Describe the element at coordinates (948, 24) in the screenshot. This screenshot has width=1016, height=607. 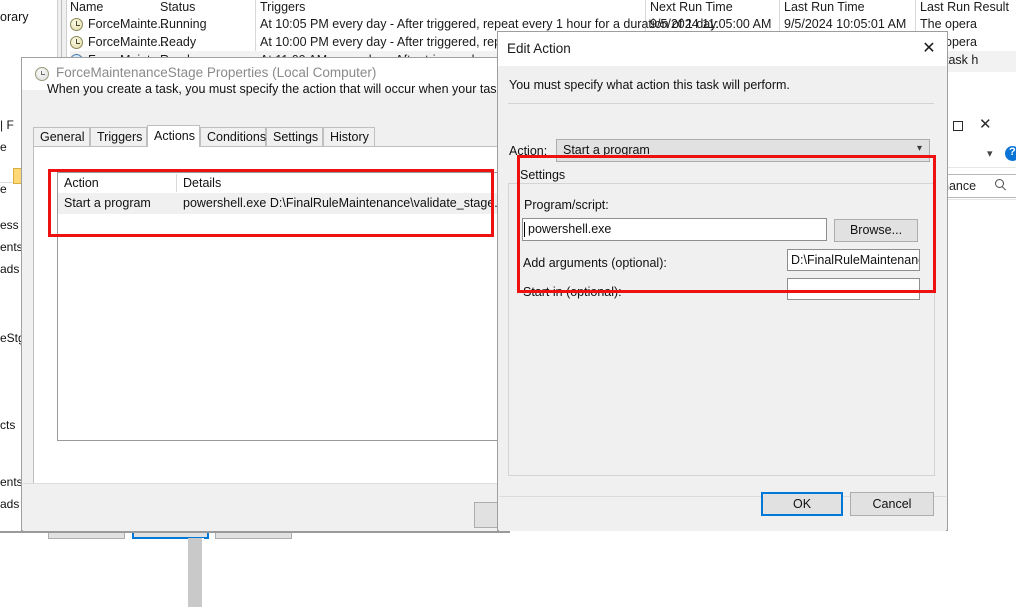
I see `cell-last-result: The opera` at that location.